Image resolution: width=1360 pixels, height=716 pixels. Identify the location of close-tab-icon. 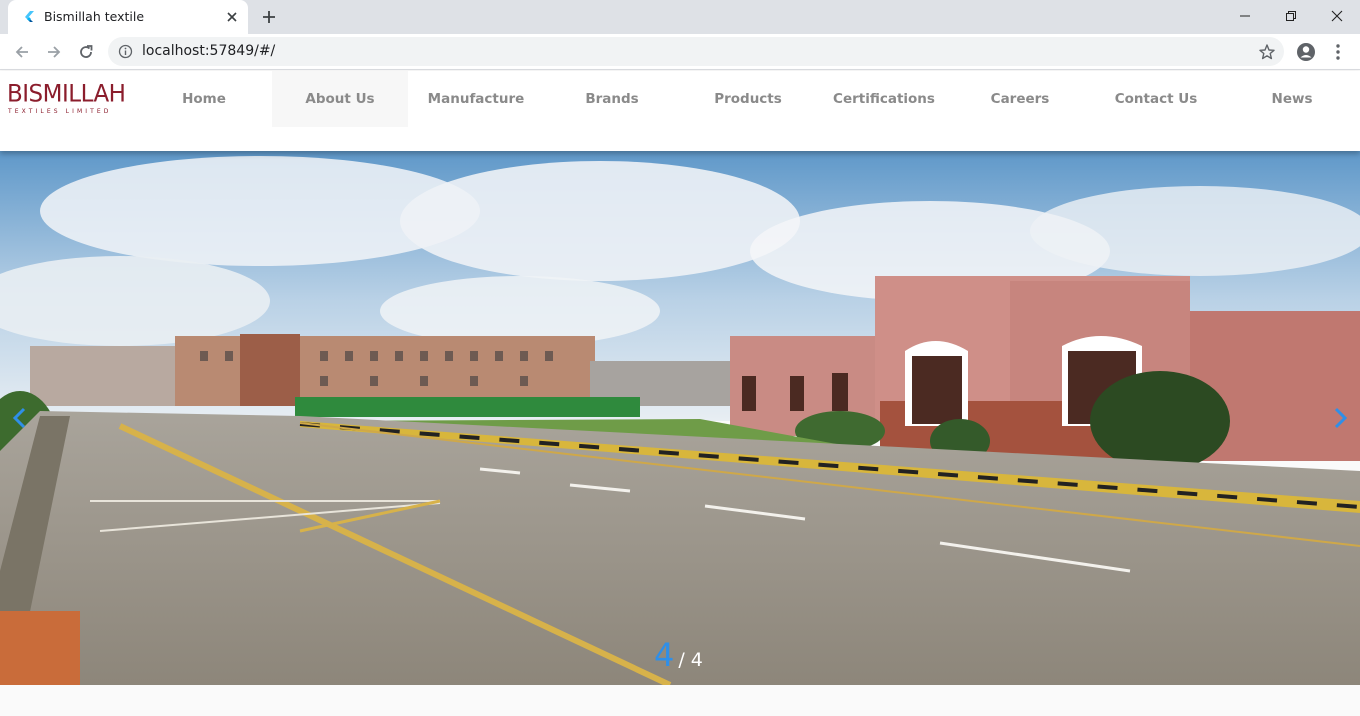
(232, 17).